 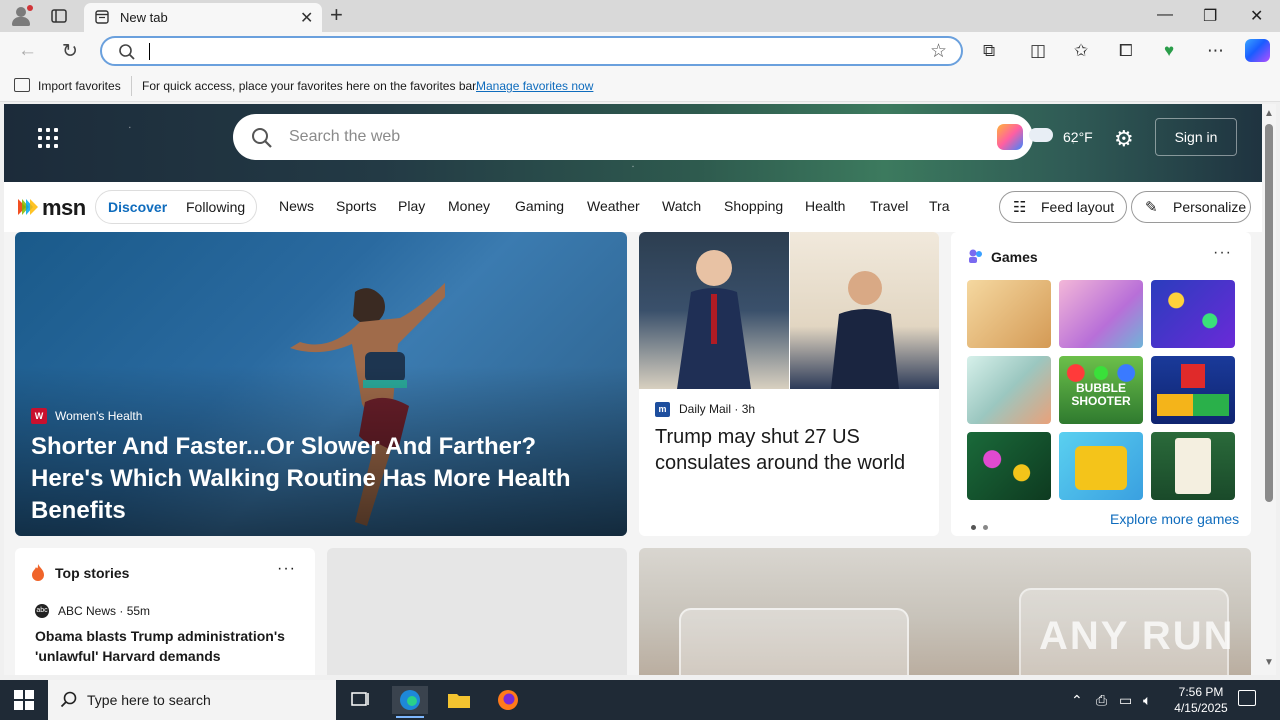 I want to click on split-screen-icon: ◫, so click(x=1038, y=51).